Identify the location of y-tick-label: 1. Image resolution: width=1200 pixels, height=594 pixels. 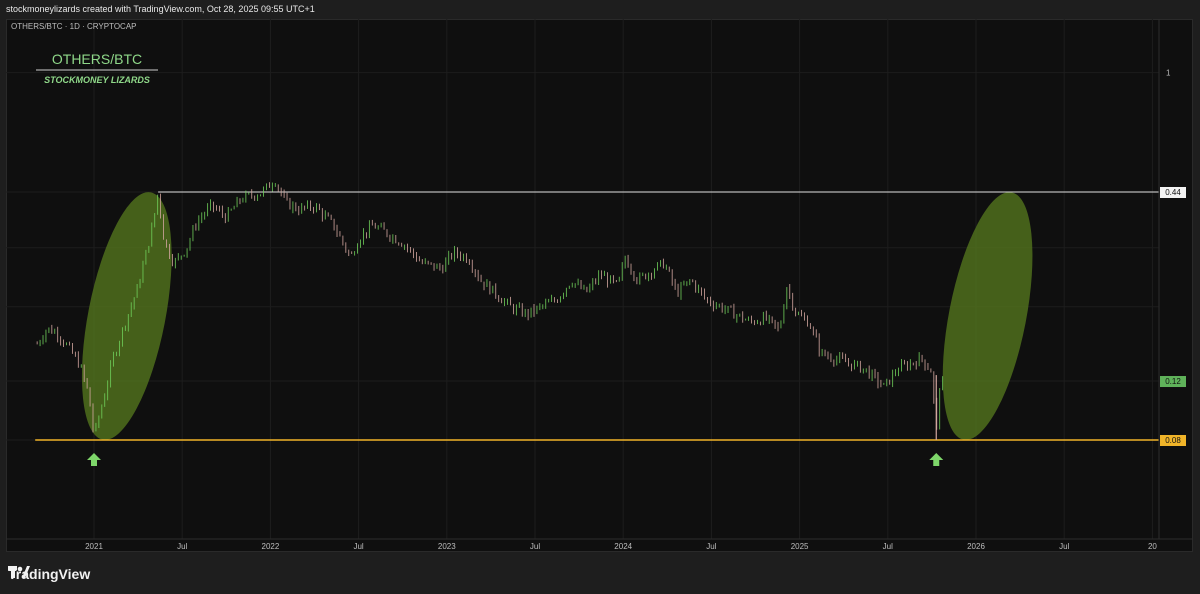
(1168, 73).